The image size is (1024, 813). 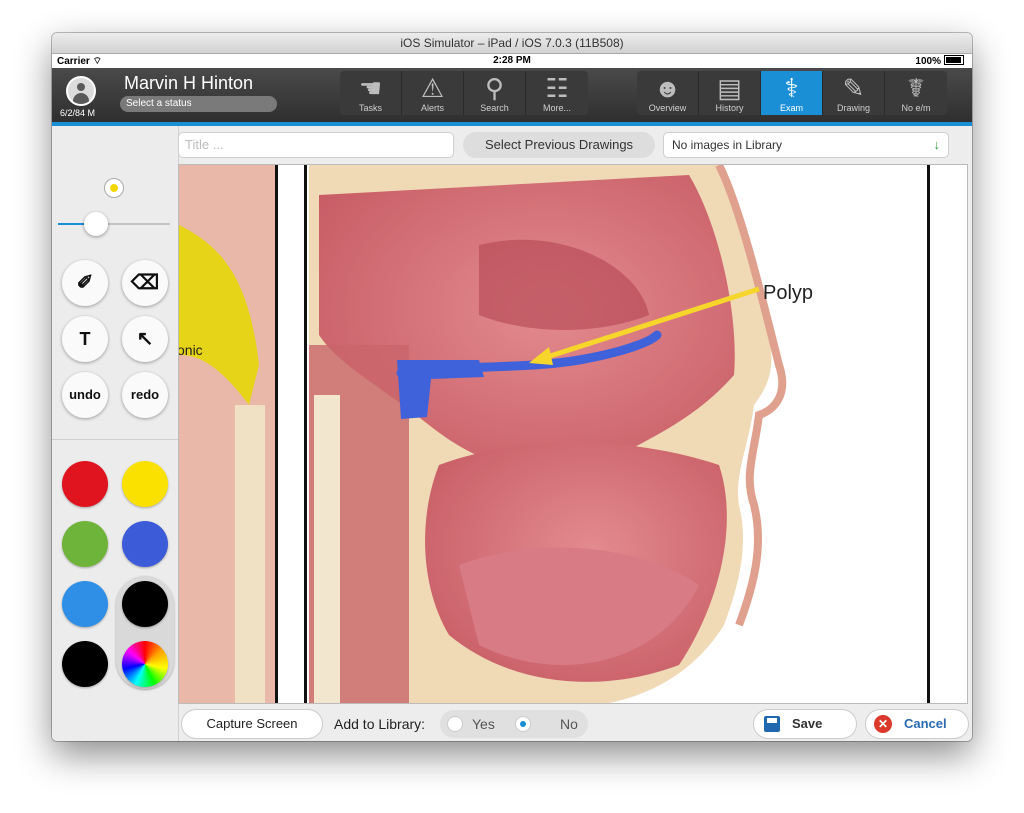 I want to click on caduceus-icon: ☤, so click(x=916, y=88).